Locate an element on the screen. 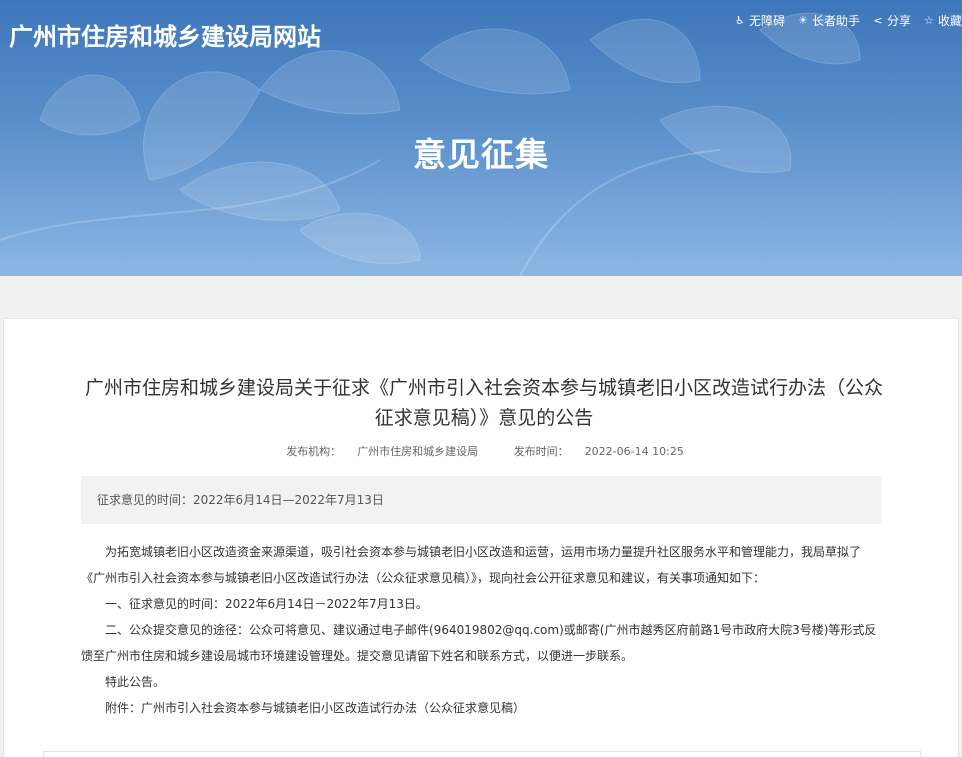 This screenshot has height=757, width=962. favorite-button: ☆ 收藏 is located at coordinates (942, 20).